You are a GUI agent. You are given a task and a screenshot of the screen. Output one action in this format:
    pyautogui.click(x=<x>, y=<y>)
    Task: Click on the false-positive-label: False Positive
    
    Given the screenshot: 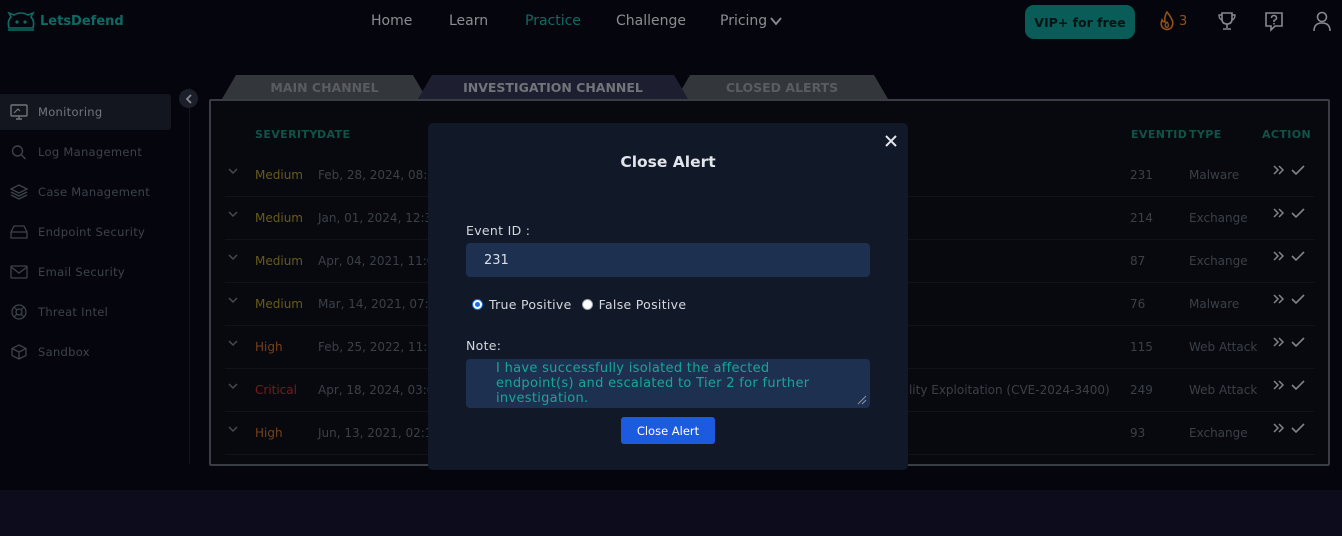 What is the action you would take?
    pyautogui.click(x=643, y=304)
    